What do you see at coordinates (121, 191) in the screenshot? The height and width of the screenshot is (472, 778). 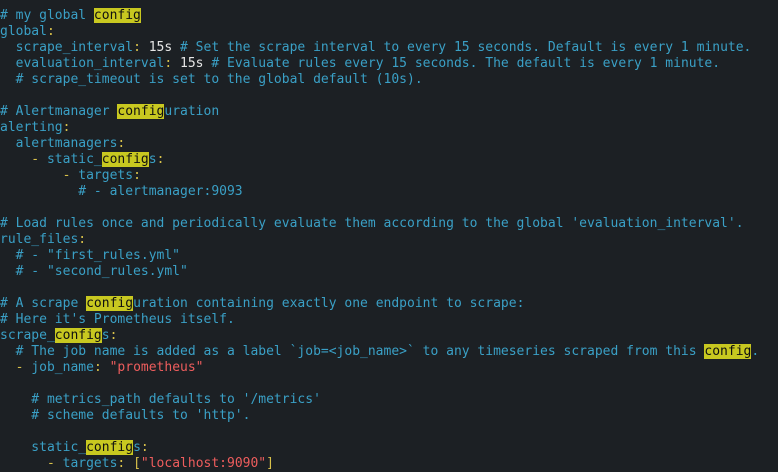 I see `code-token: # - alertmanager:9093` at bounding box center [121, 191].